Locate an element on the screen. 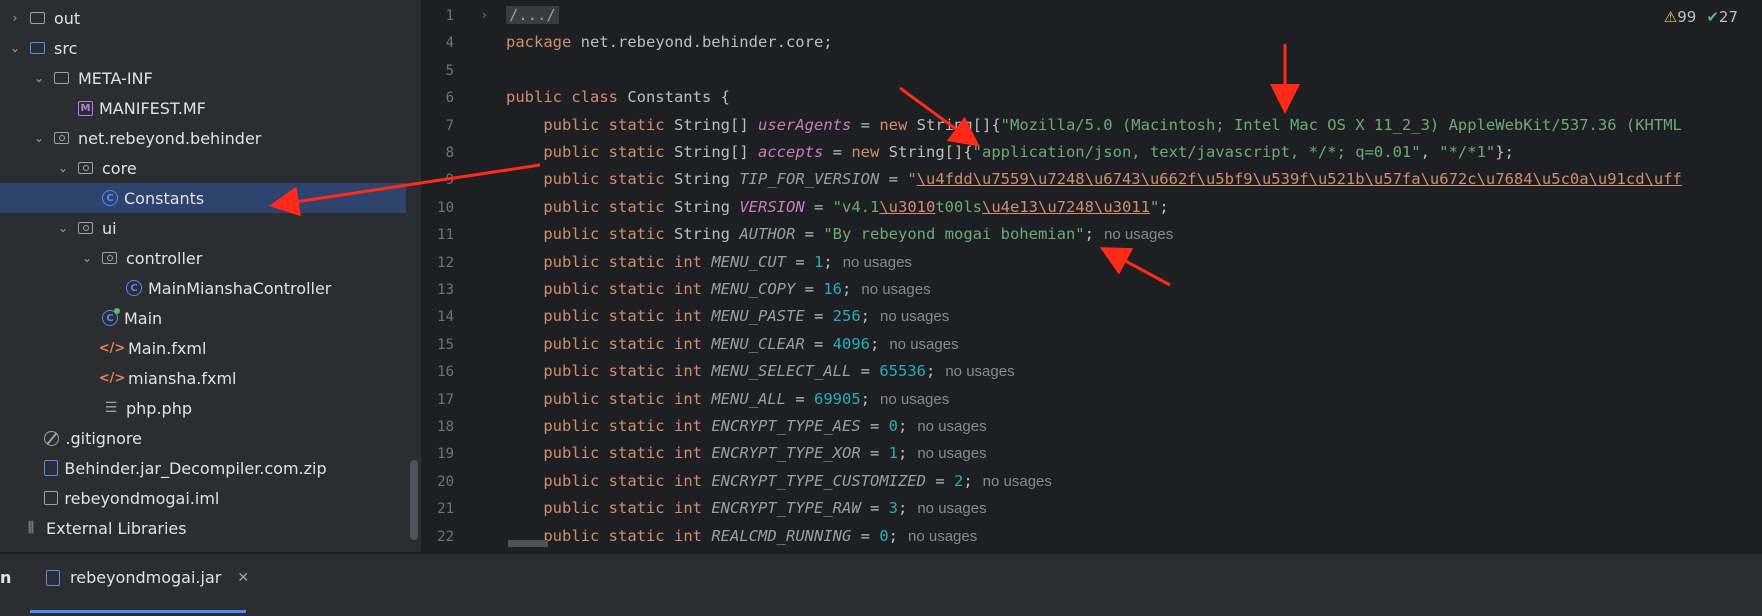 The height and width of the screenshot is (616, 1762). code-line: public static int MENU_CUT = 1; no usages is located at coordinates (709, 262).